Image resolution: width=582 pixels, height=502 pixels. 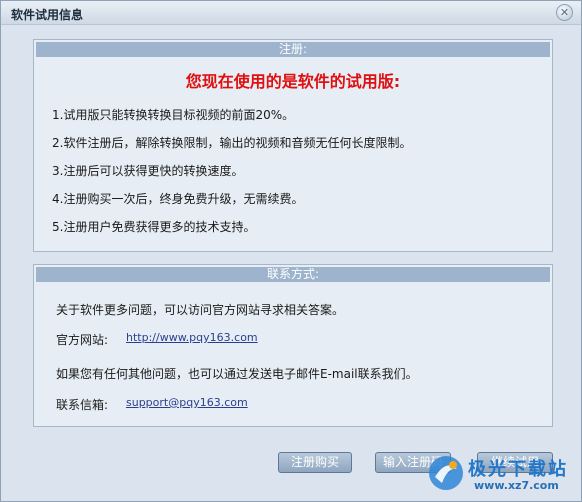 I want to click on watermark-logo-icon, so click(x=446, y=473).